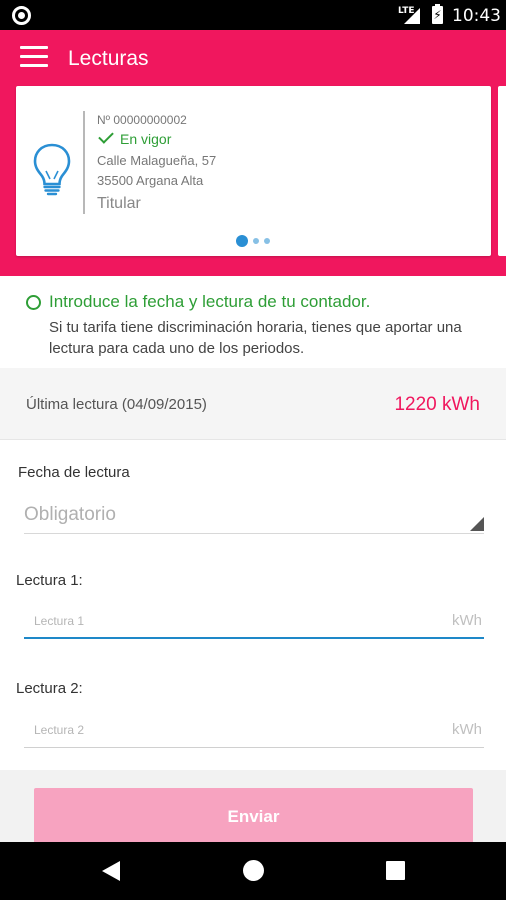  What do you see at coordinates (437, 14) in the screenshot?
I see `battery-charging-icon` at bounding box center [437, 14].